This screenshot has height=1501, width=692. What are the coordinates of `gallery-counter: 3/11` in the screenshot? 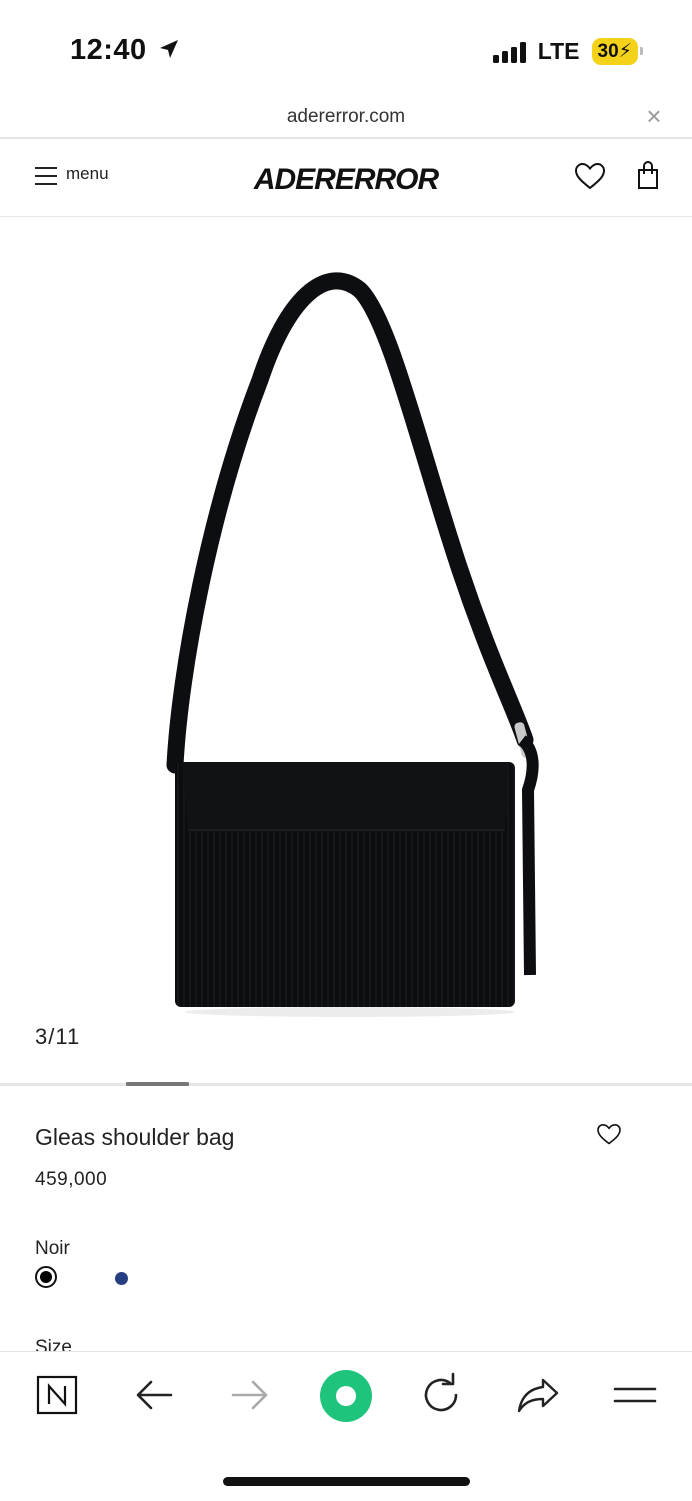 It's located at (58, 1036).